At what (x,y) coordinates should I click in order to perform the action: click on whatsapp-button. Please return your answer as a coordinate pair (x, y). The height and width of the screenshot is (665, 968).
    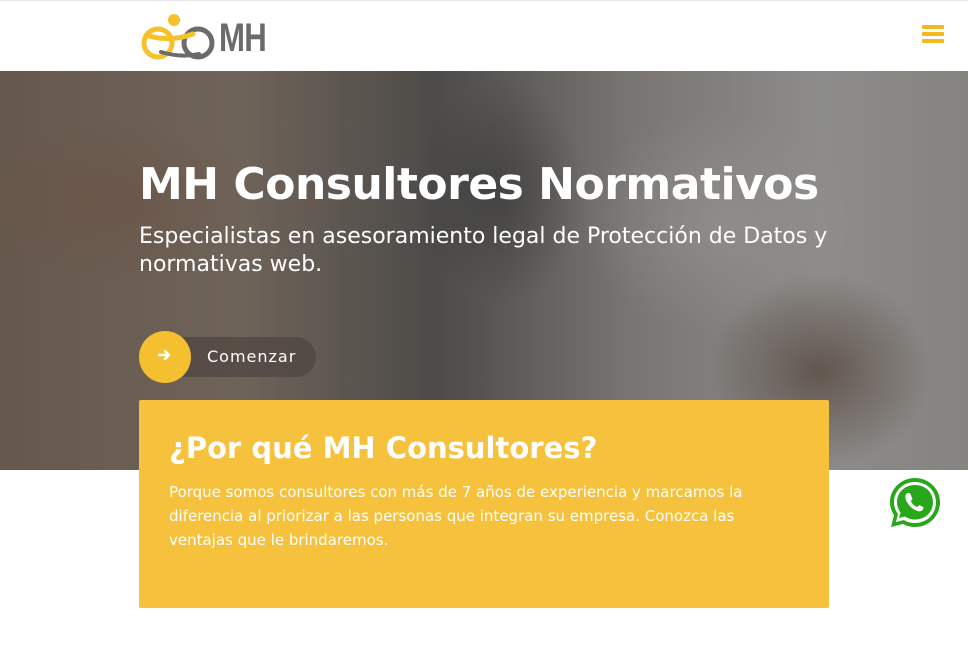
    Looking at the image, I should click on (915, 503).